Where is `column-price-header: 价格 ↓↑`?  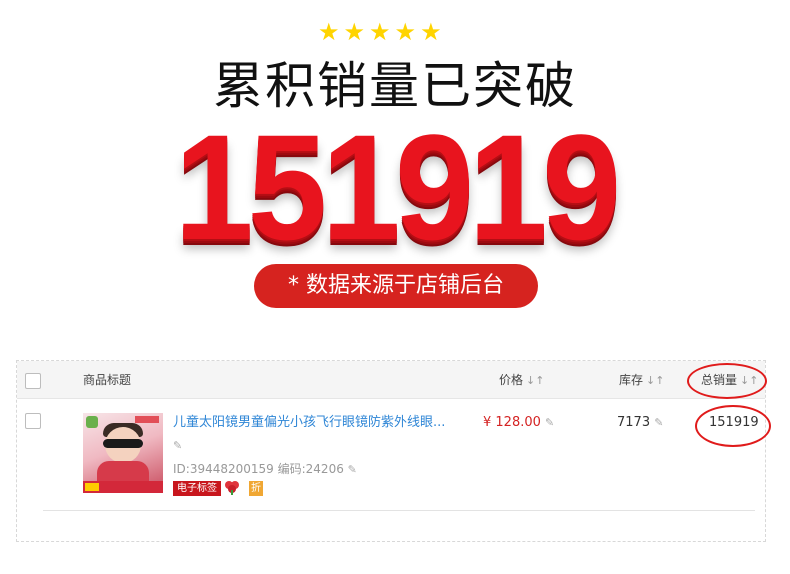 column-price-header: 价格 ↓↑ is located at coordinates (521, 380).